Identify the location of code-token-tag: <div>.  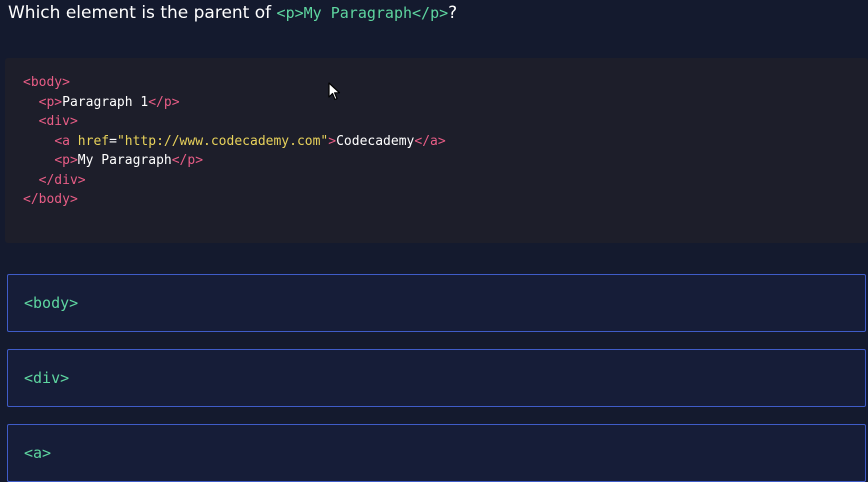
(58, 121).